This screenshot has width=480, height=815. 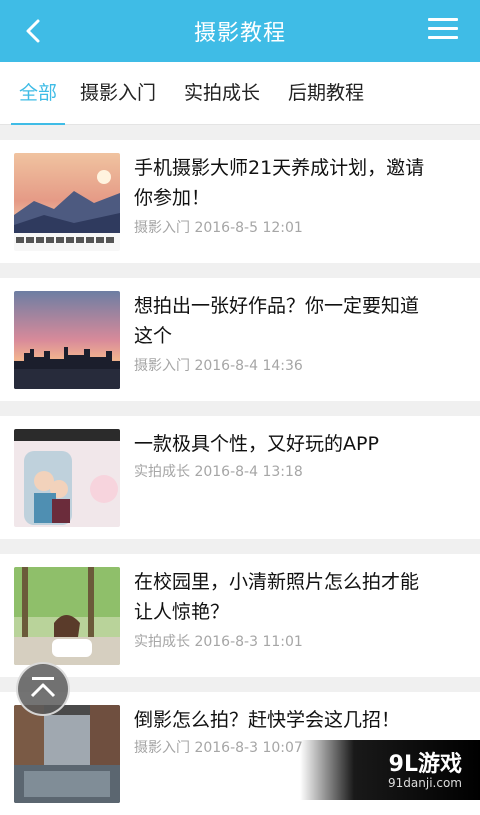 What do you see at coordinates (277, 321) in the screenshot?
I see `article-title: 想拍出一张好作品？你一定要知道 这个` at bounding box center [277, 321].